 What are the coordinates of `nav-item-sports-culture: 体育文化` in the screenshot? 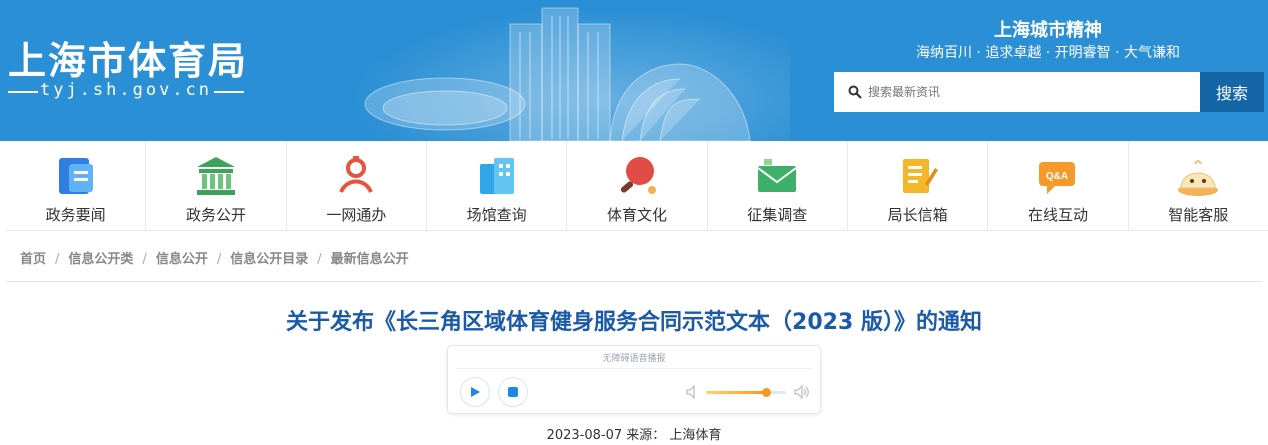 It's located at (637, 185).